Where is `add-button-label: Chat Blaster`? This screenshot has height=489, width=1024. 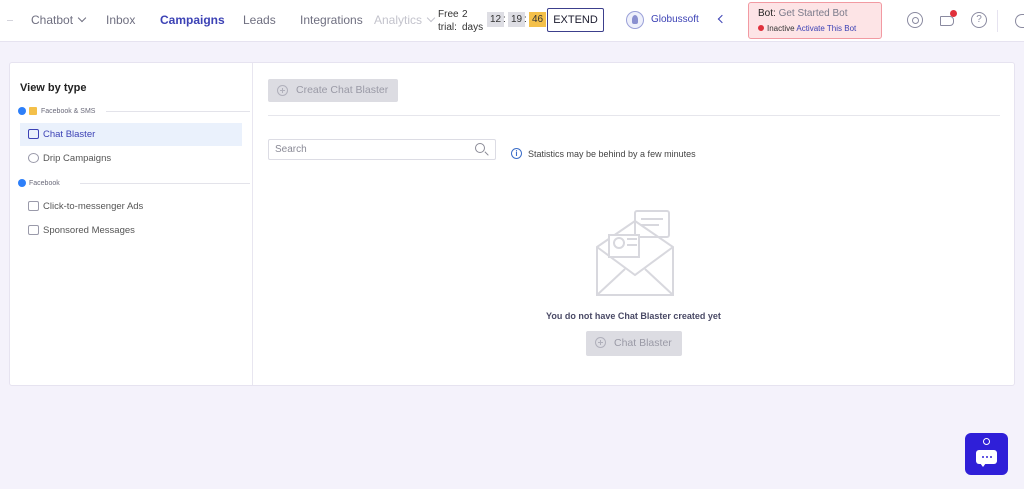
add-button-label: Chat Blaster is located at coordinates (643, 343).